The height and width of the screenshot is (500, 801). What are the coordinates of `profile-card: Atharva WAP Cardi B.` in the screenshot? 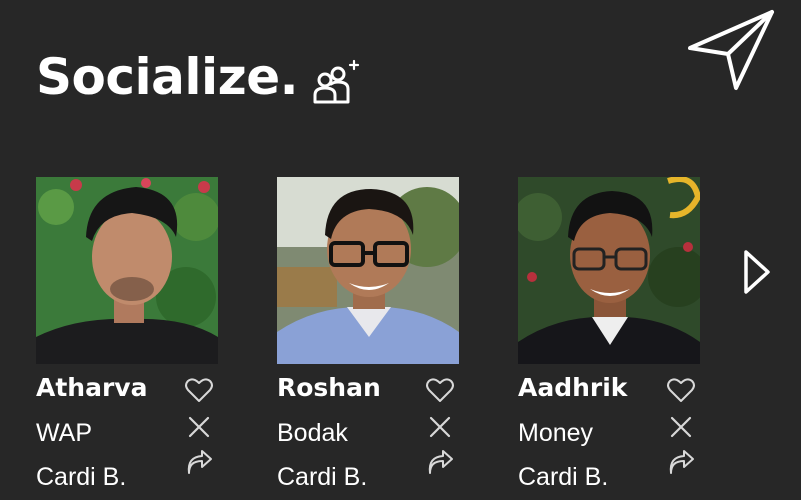 It's located at (127, 333).